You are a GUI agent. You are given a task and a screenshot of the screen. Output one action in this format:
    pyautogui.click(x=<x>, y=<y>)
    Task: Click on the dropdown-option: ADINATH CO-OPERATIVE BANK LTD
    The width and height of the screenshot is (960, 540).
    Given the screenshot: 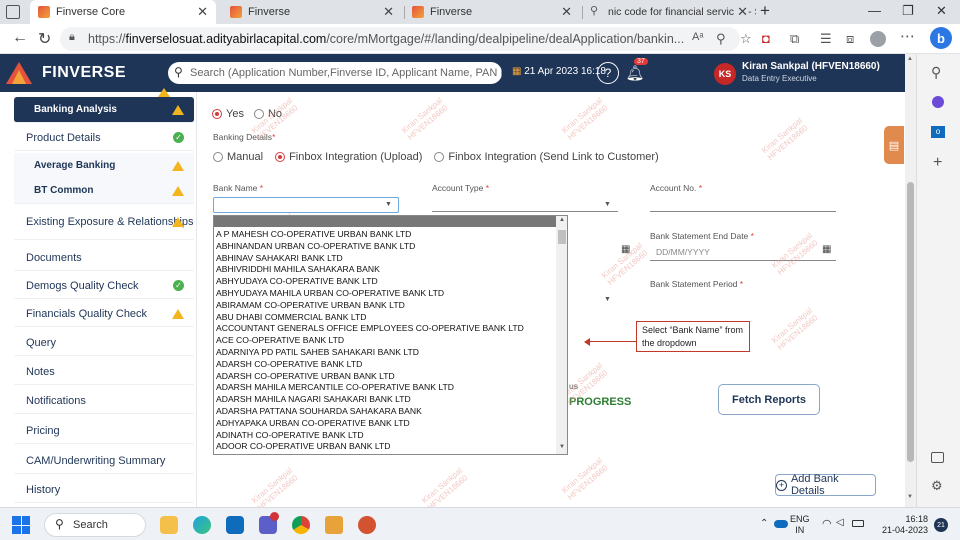 What is the action you would take?
    pyautogui.click(x=290, y=435)
    